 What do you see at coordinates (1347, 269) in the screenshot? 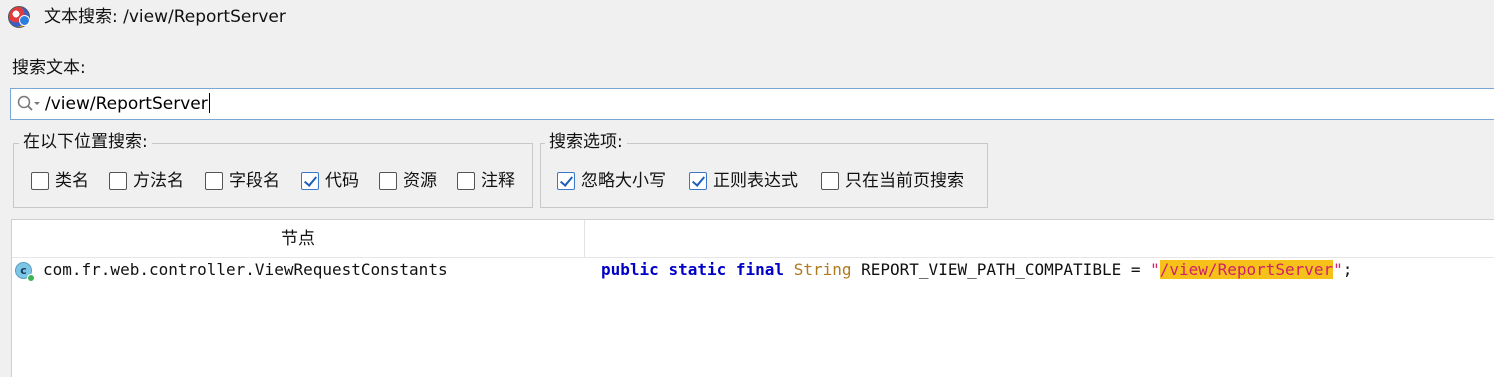
I see `code-semicolon: ;` at bounding box center [1347, 269].